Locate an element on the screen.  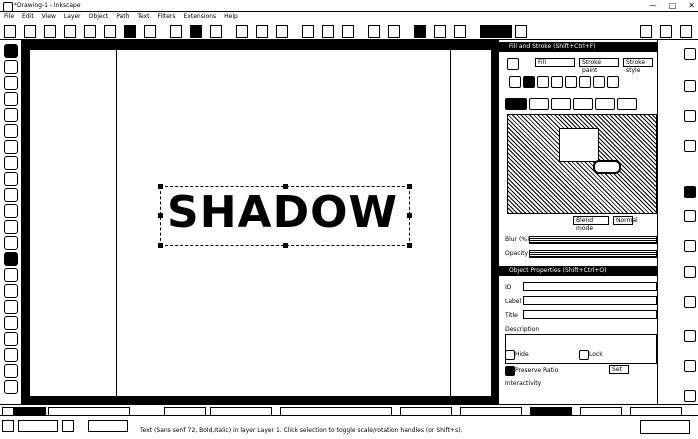
fill-indicator is located at coordinates (8, 426).